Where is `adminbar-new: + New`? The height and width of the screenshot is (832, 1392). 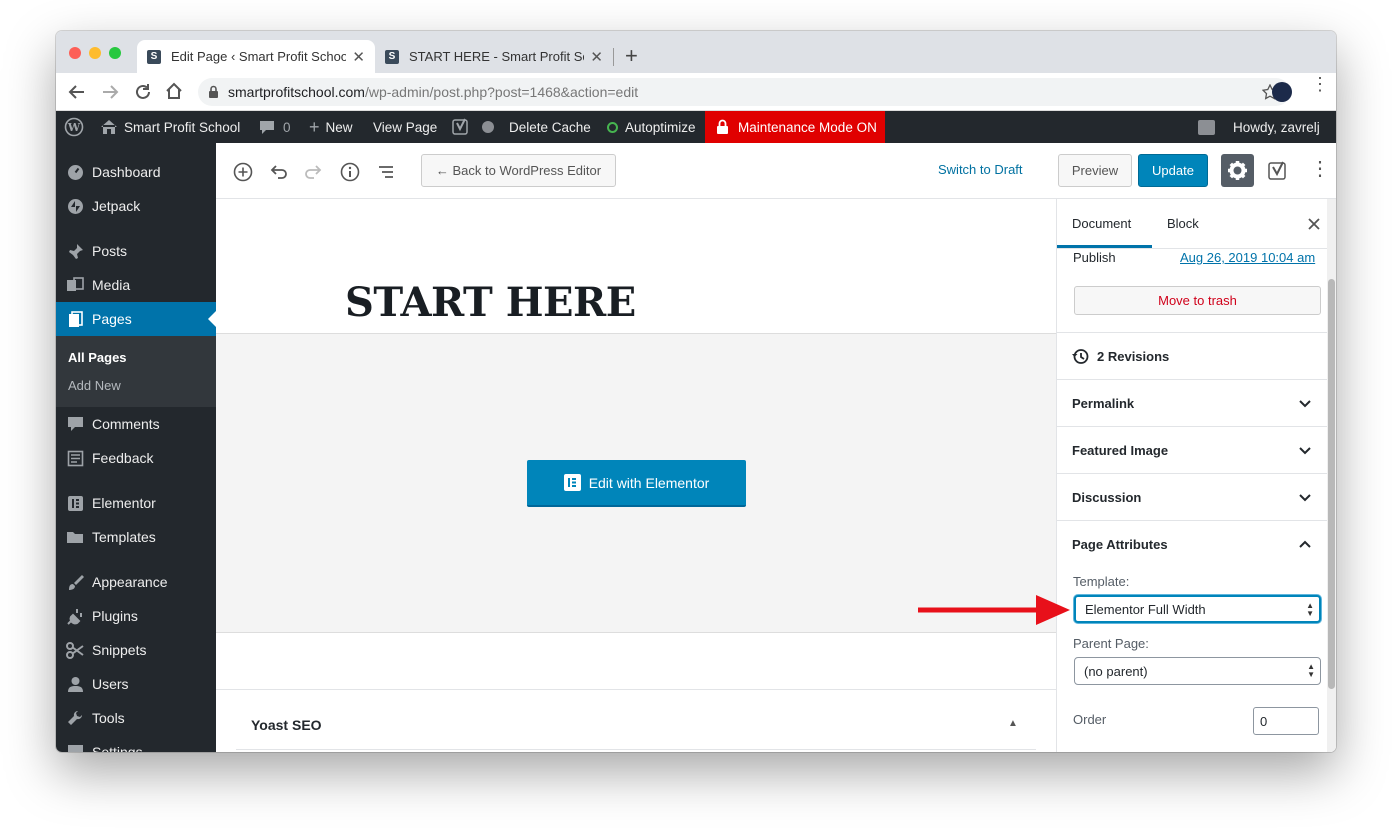 adminbar-new: + New is located at coordinates (331, 127).